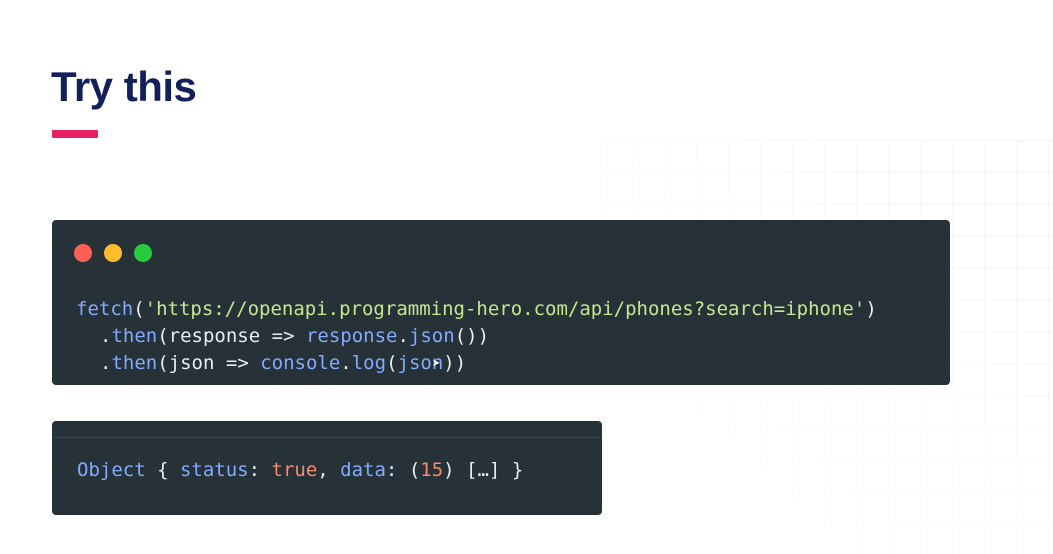 Image resolution: width=1053 pixels, height=554 pixels. I want to click on console-token: ,, so click(329, 470).